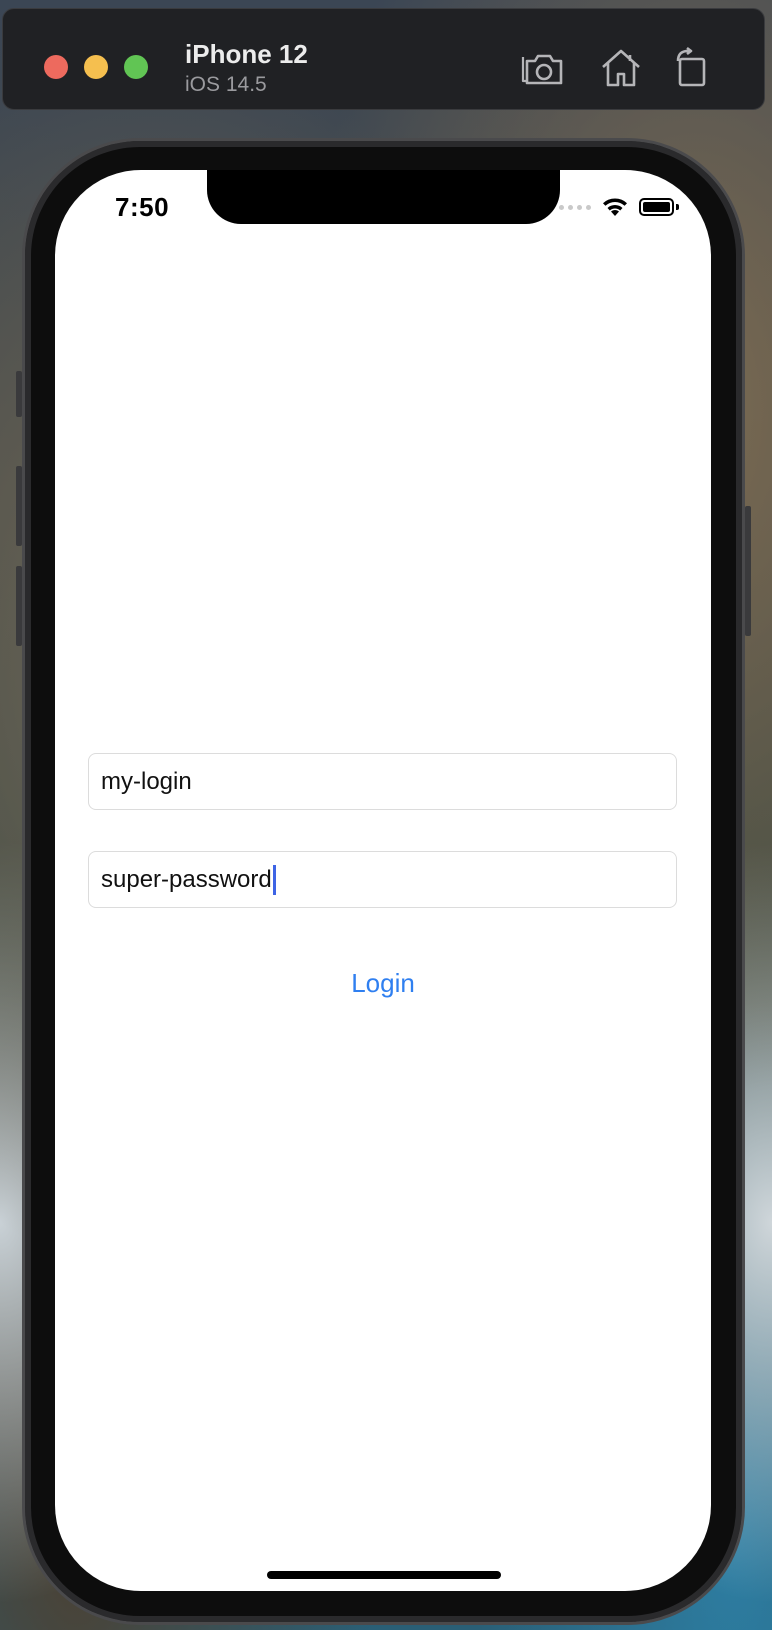  Describe the element at coordinates (544, 68) in the screenshot. I see `screenshot-icon` at that location.